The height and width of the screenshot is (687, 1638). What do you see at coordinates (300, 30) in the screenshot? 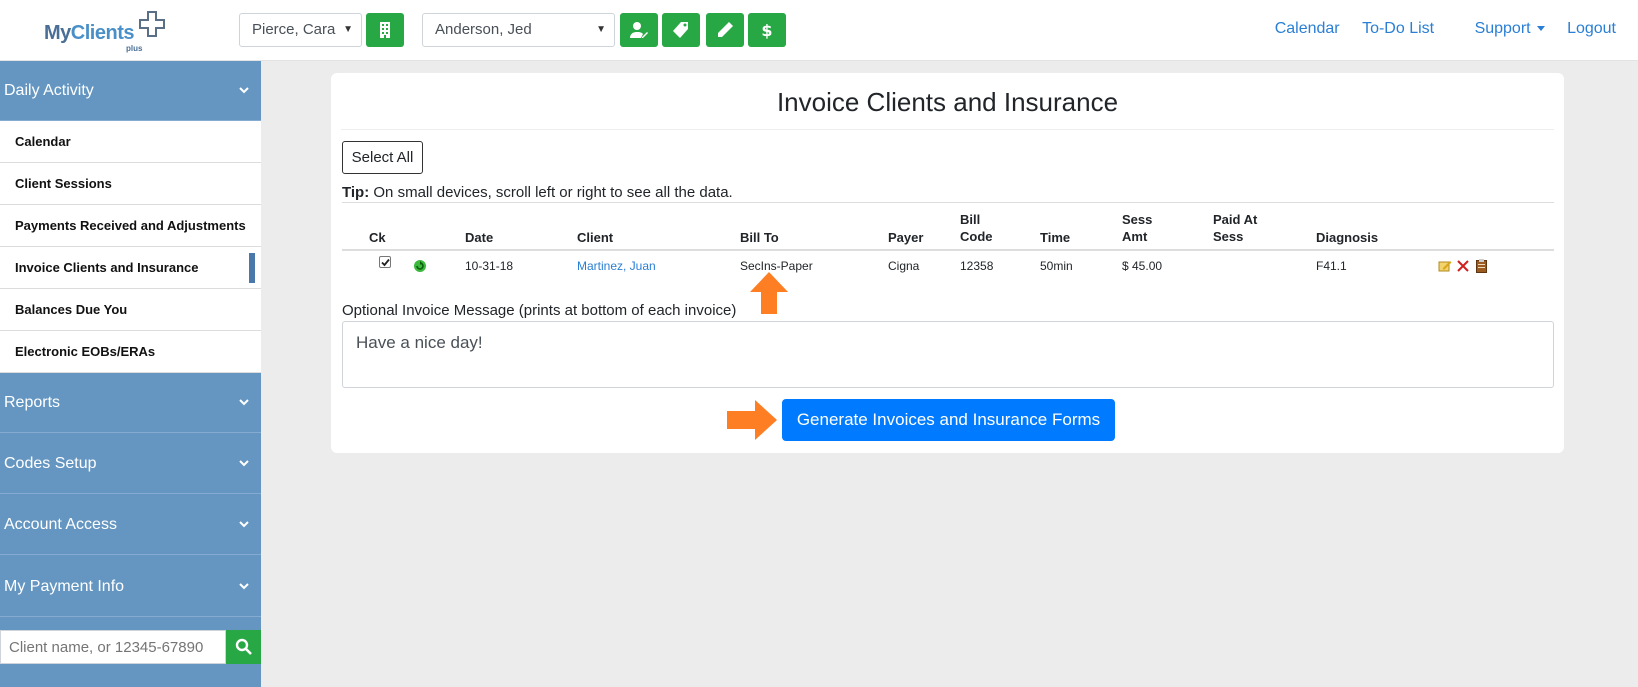
I see `provider-select: Pierce, Cara ▼` at bounding box center [300, 30].